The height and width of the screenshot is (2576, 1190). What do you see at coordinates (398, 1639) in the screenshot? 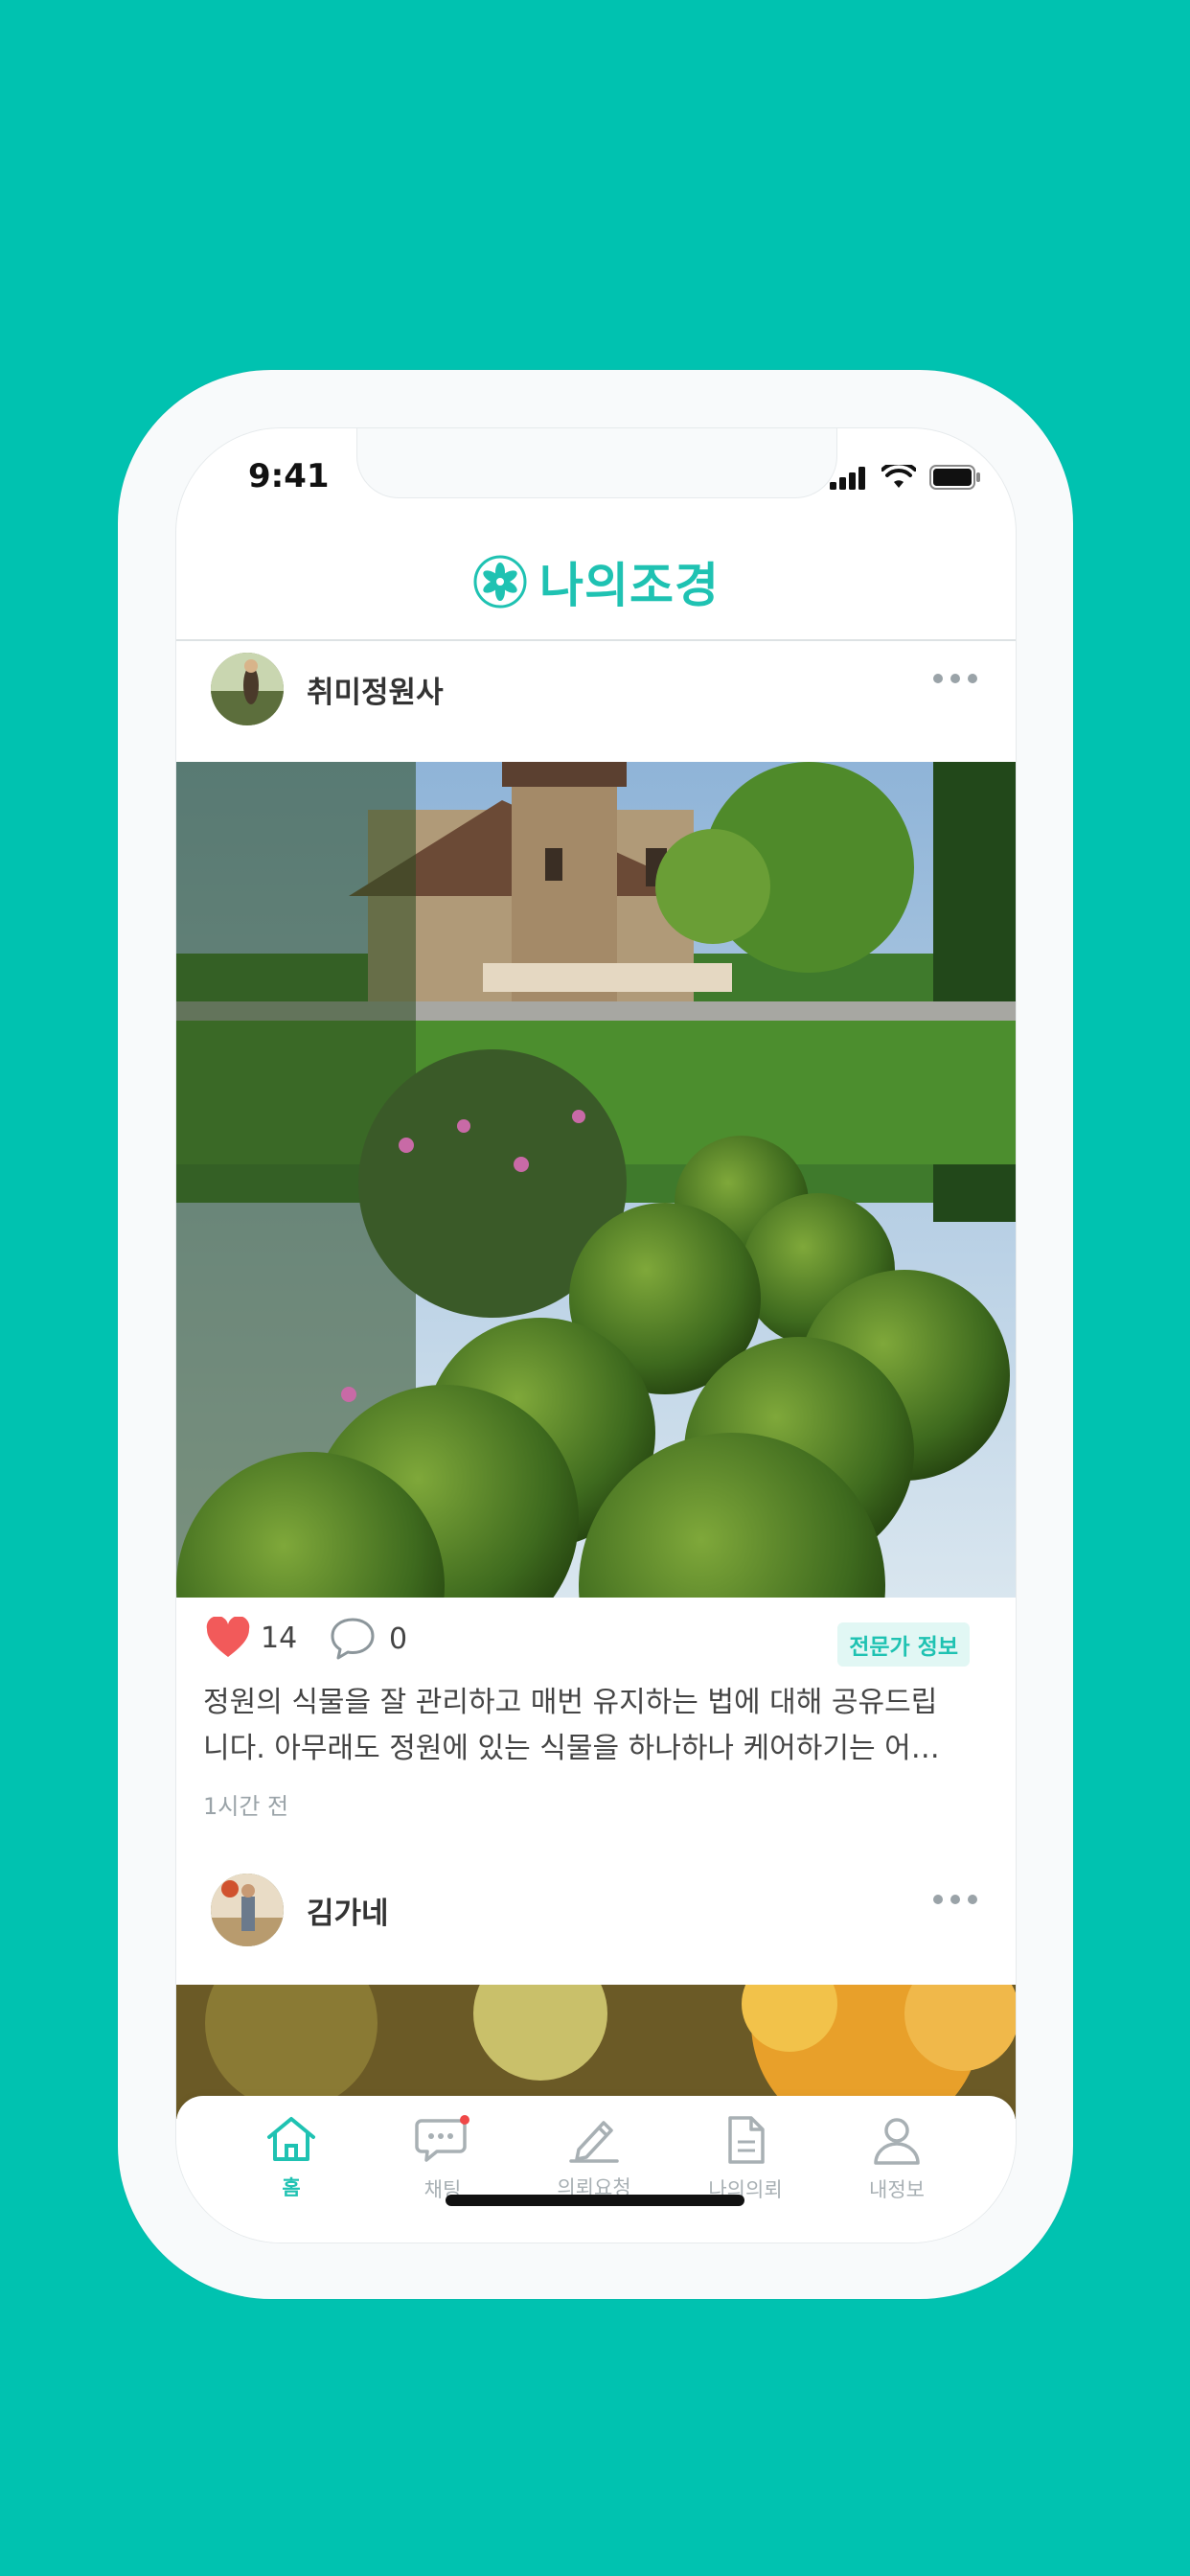
I see `comment-count: 0` at bounding box center [398, 1639].